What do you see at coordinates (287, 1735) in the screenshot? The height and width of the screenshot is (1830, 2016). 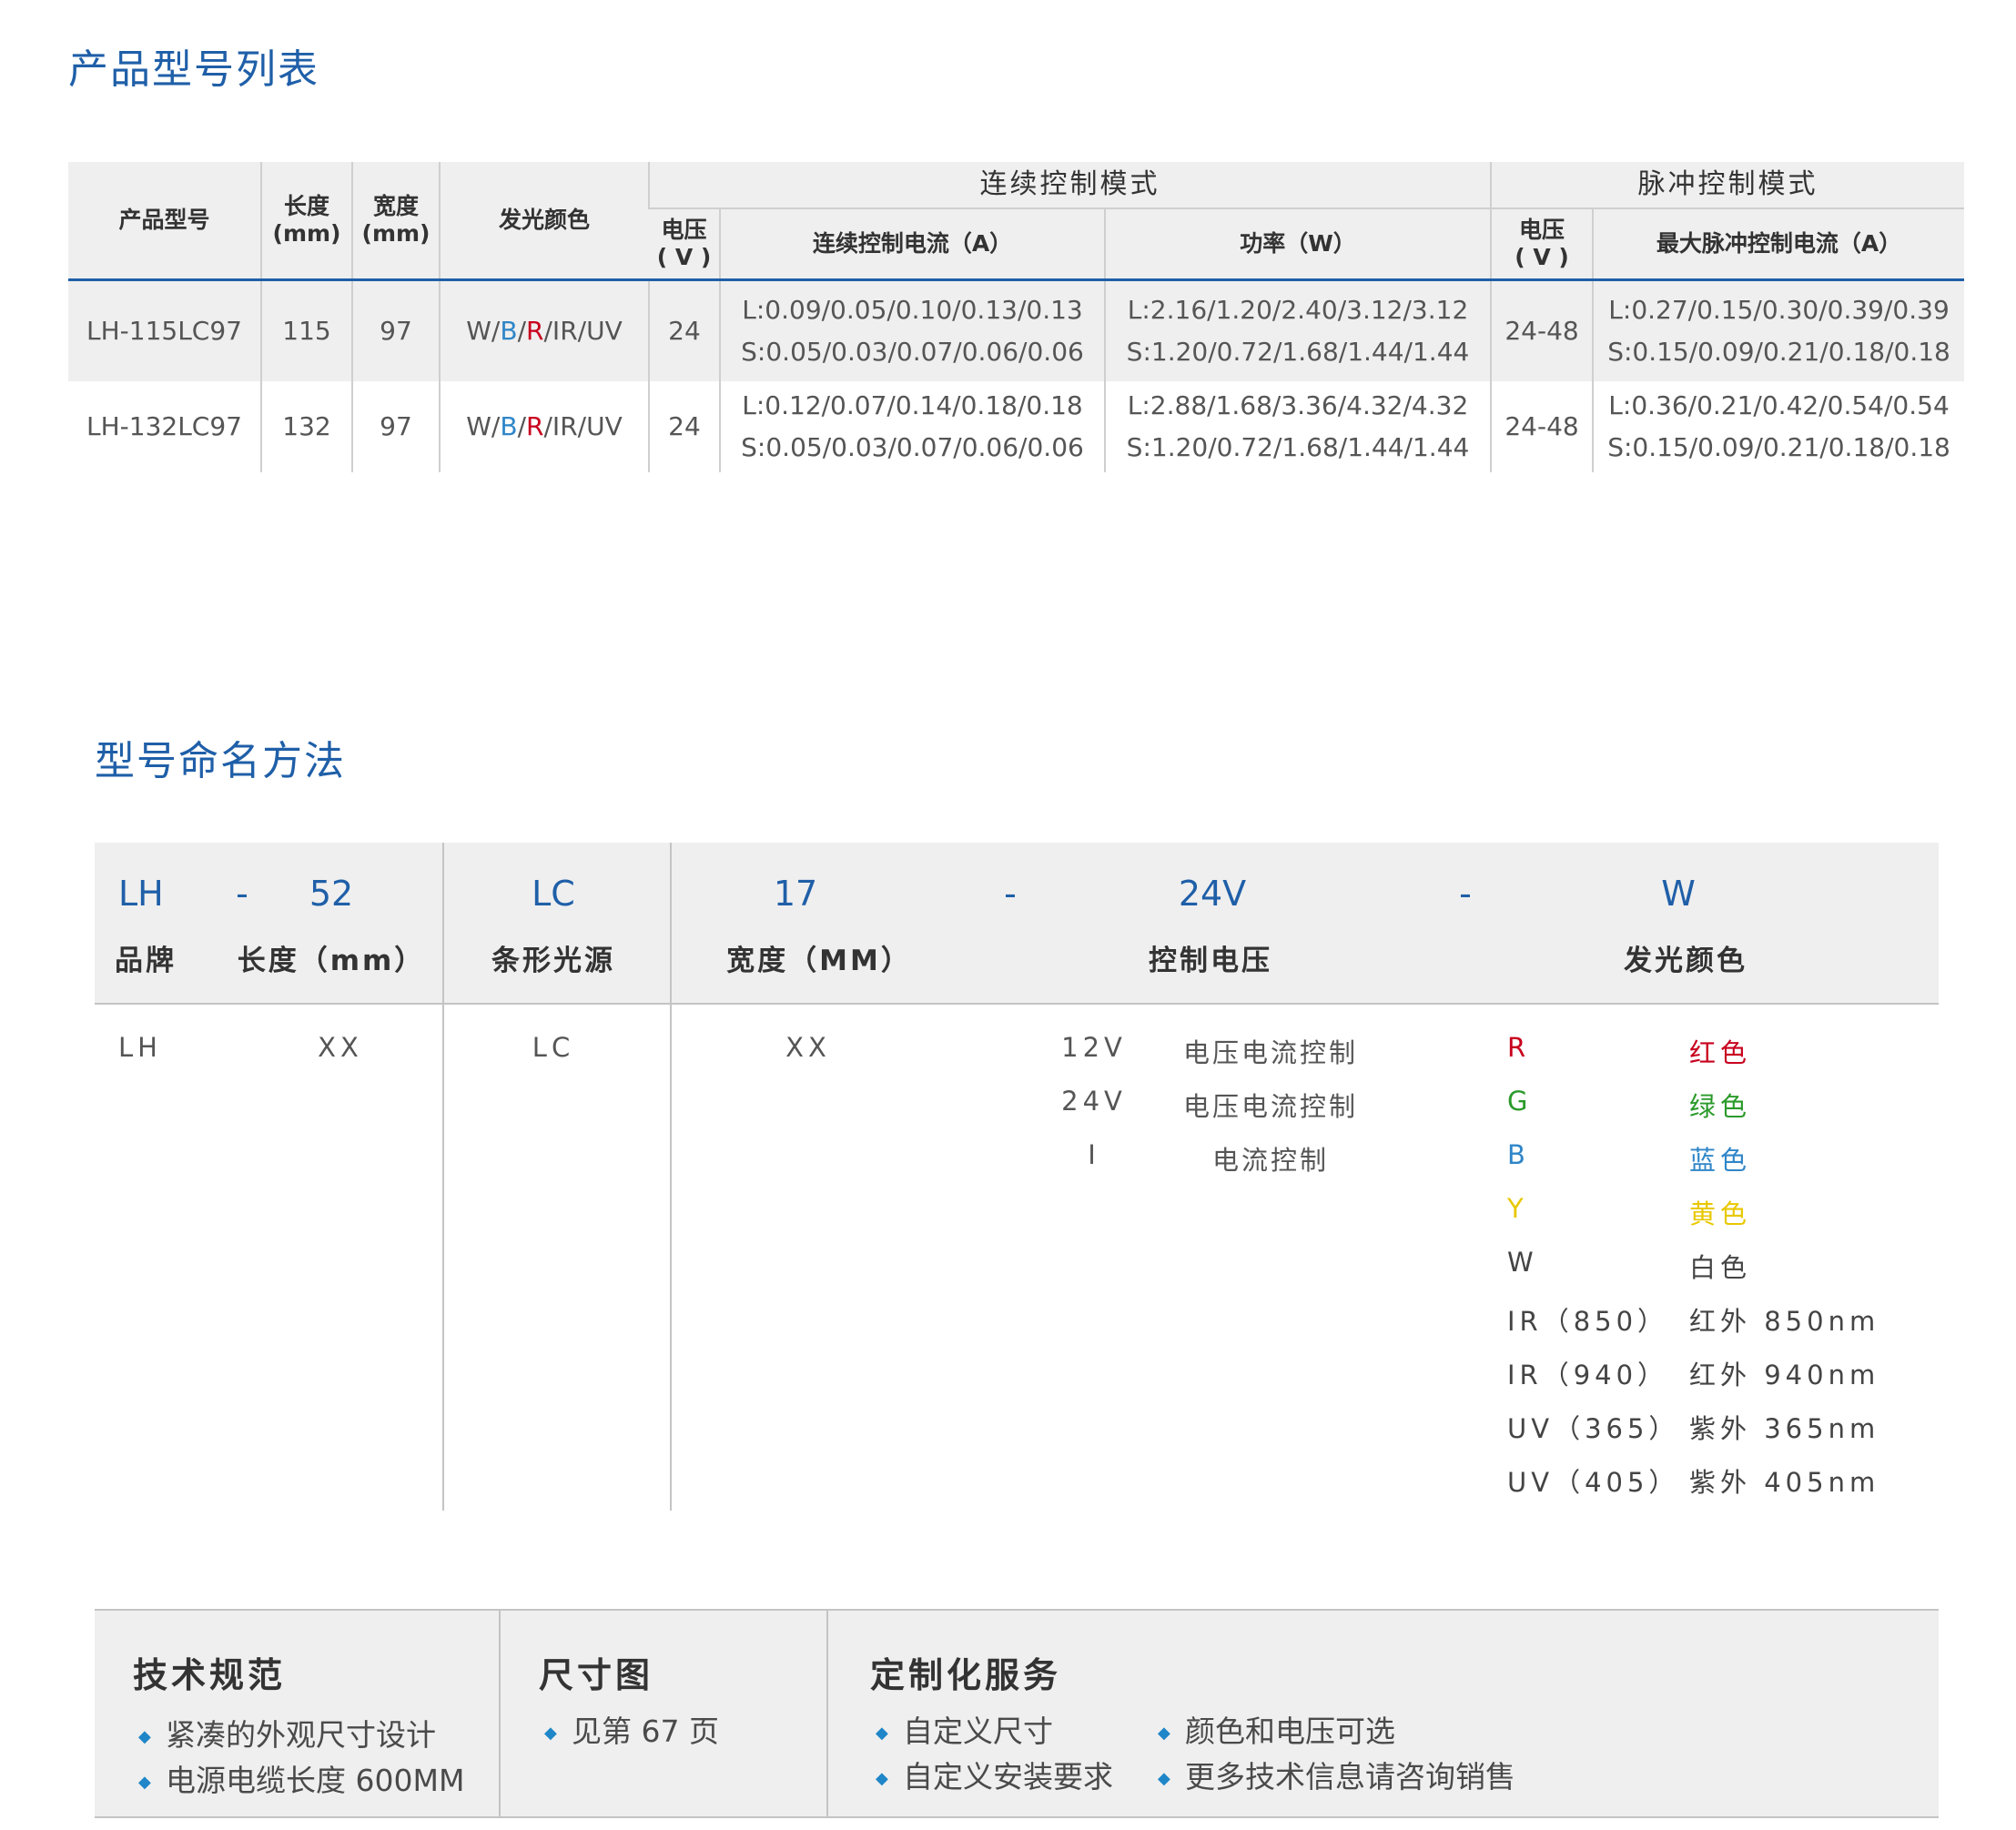 I see `tech-spec-item: ◆ 紧凑的外观尺寸设计` at bounding box center [287, 1735].